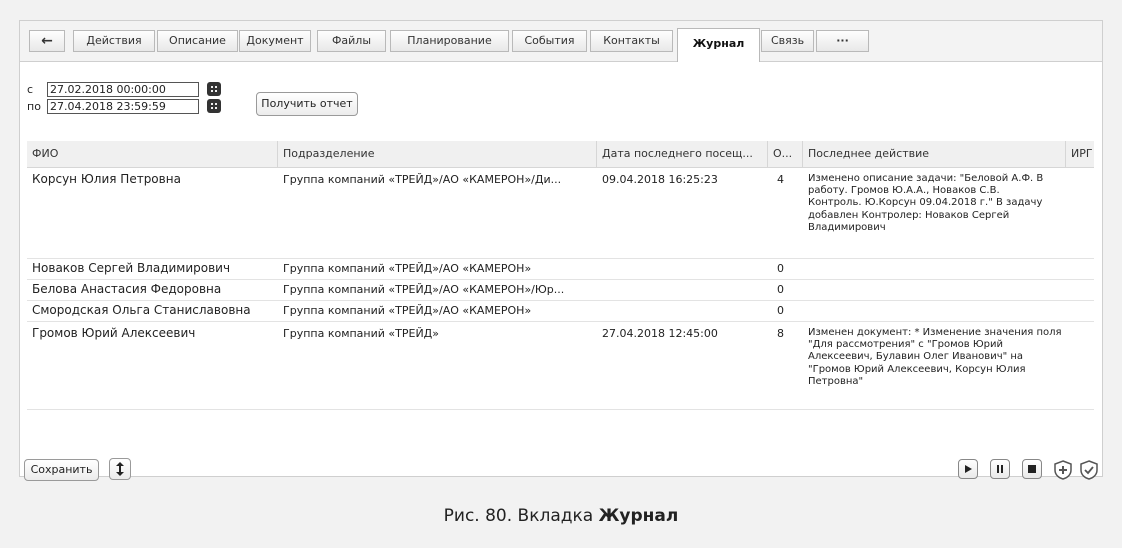 The image size is (1122, 548). I want to click on fio-cell: Корсун Юлия Петровна, so click(106, 179).